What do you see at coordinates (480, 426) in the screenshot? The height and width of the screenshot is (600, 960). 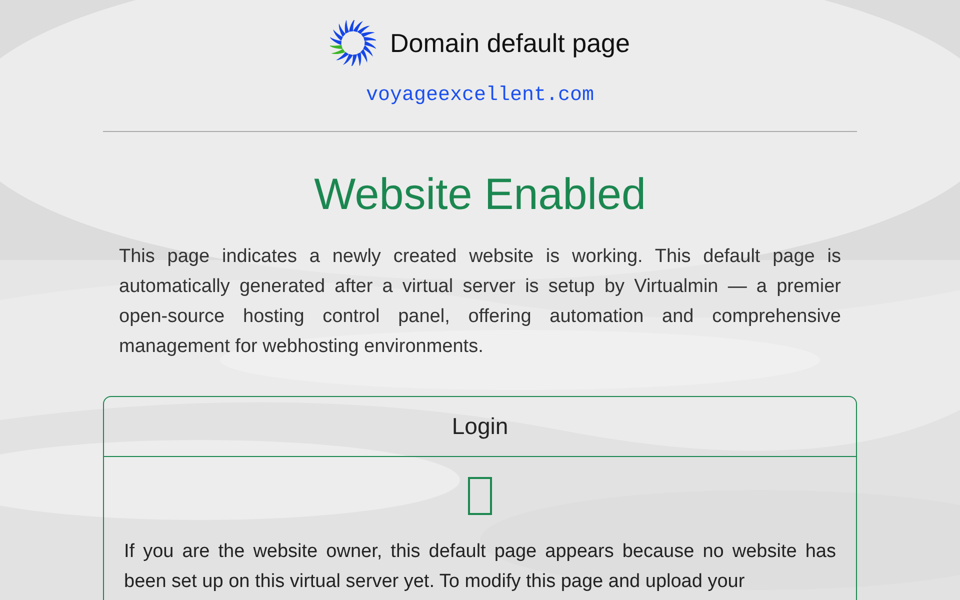 I see `card-title: Login` at bounding box center [480, 426].